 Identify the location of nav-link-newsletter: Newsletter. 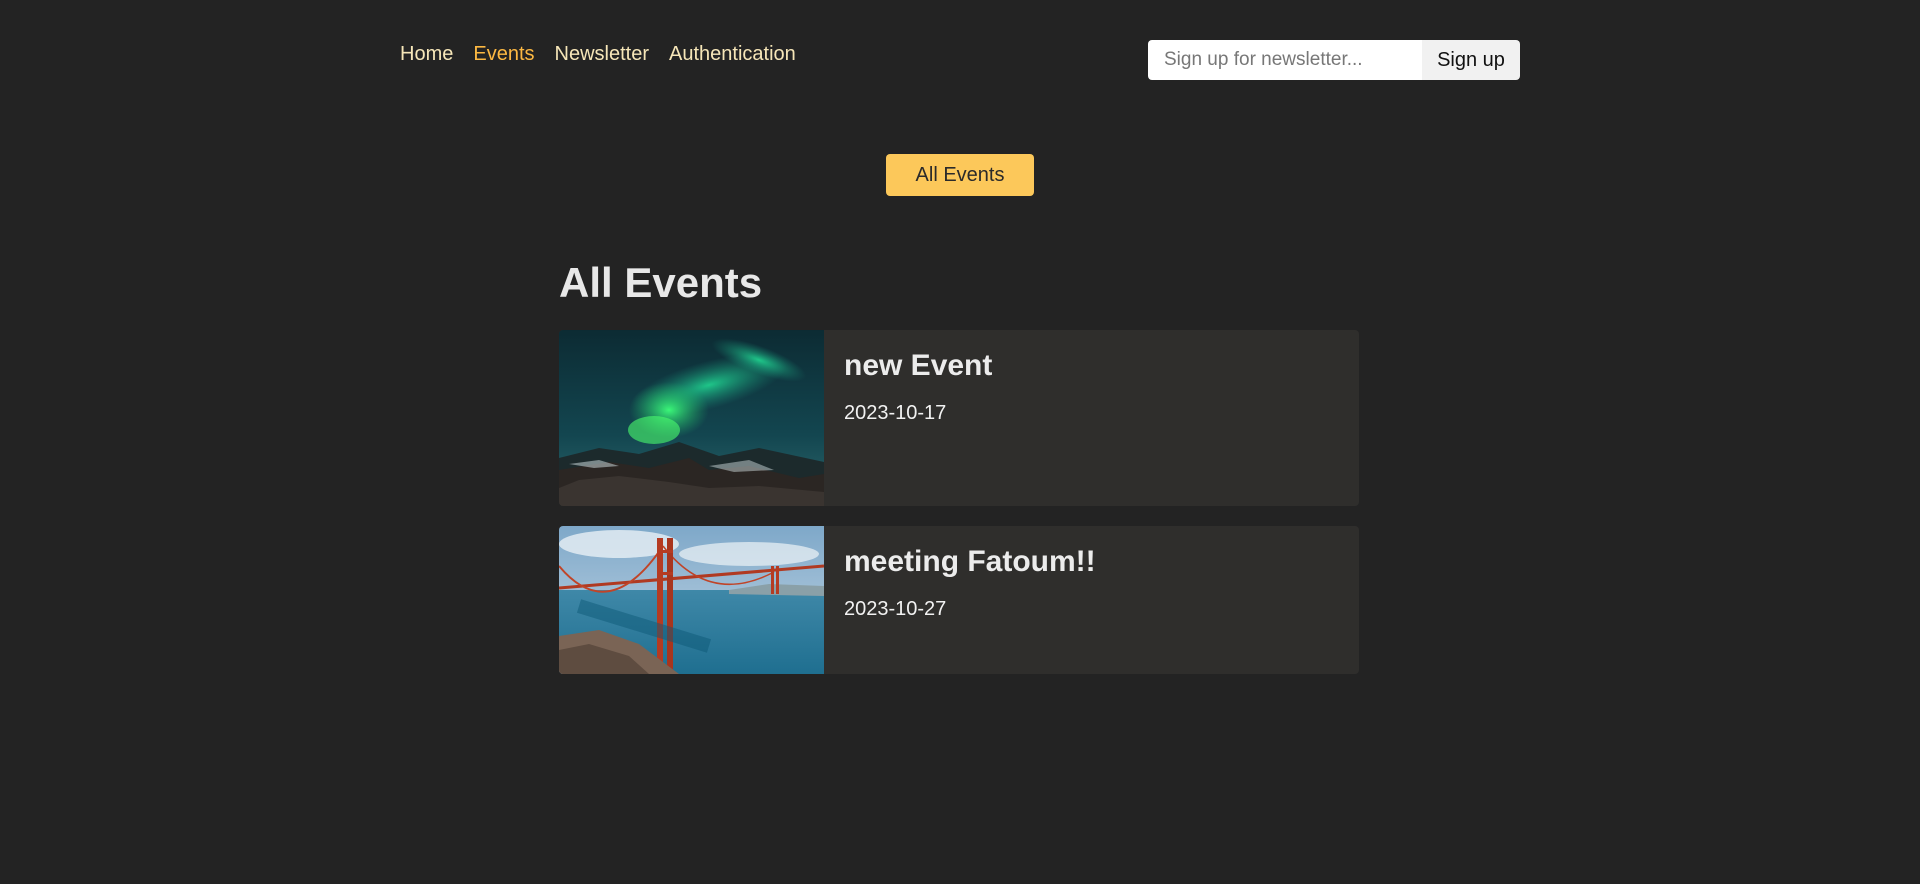
(602, 54).